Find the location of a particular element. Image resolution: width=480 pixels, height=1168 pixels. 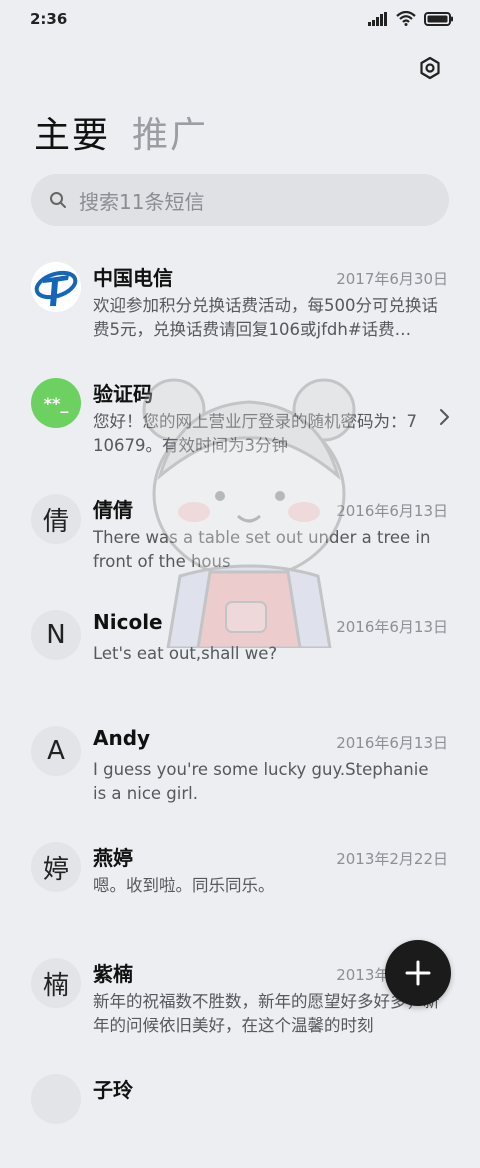

avatar: 楠 is located at coordinates (56, 983).